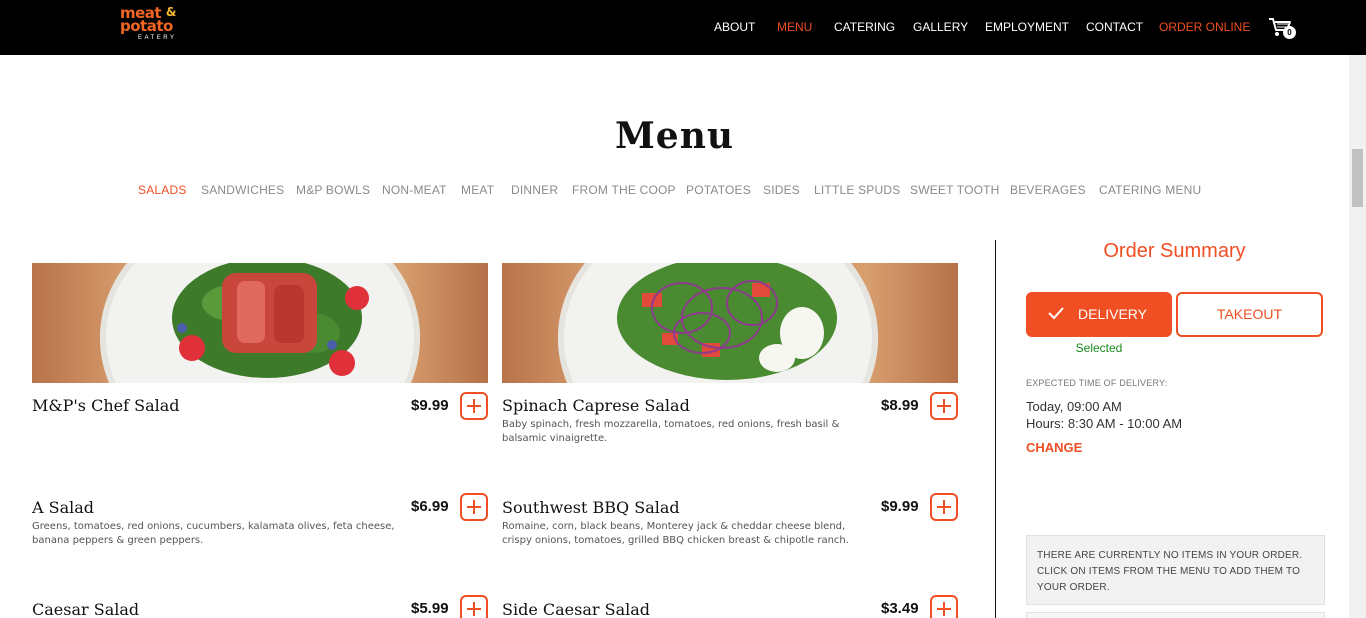 Image resolution: width=1366 pixels, height=618 pixels. I want to click on delivery-button: DELIVERY, so click(1099, 314).